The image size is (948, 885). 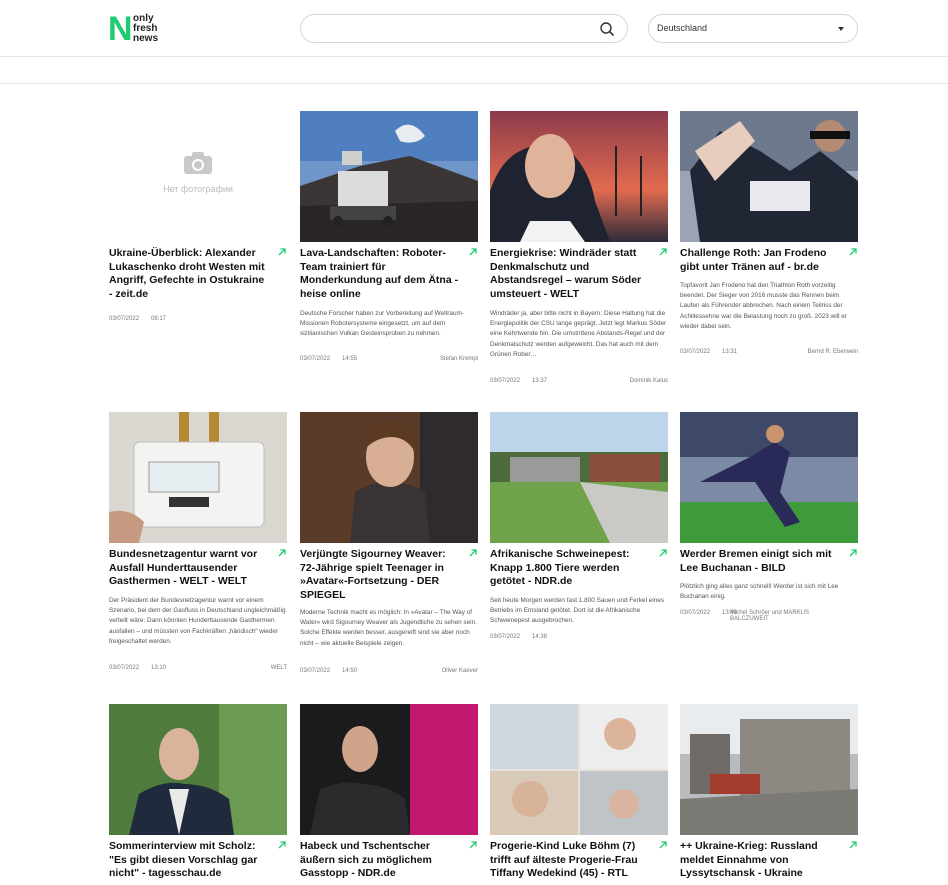 What do you see at coordinates (540, 637) in the screenshot?
I see `card-time: 14:38` at bounding box center [540, 637].